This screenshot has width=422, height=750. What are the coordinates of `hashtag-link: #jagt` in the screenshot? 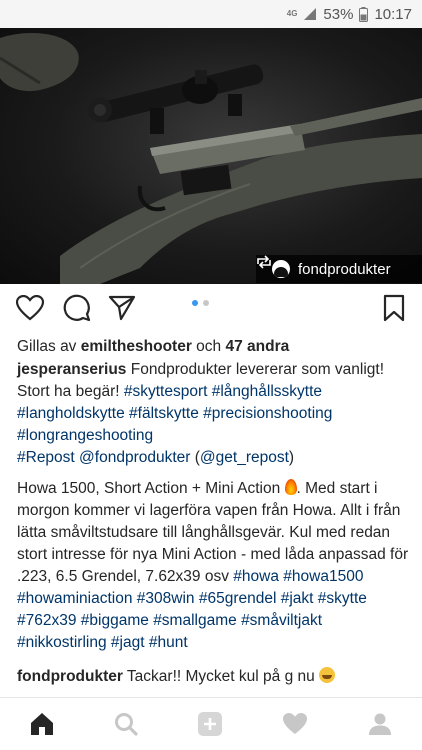 It's located at (128, 642).